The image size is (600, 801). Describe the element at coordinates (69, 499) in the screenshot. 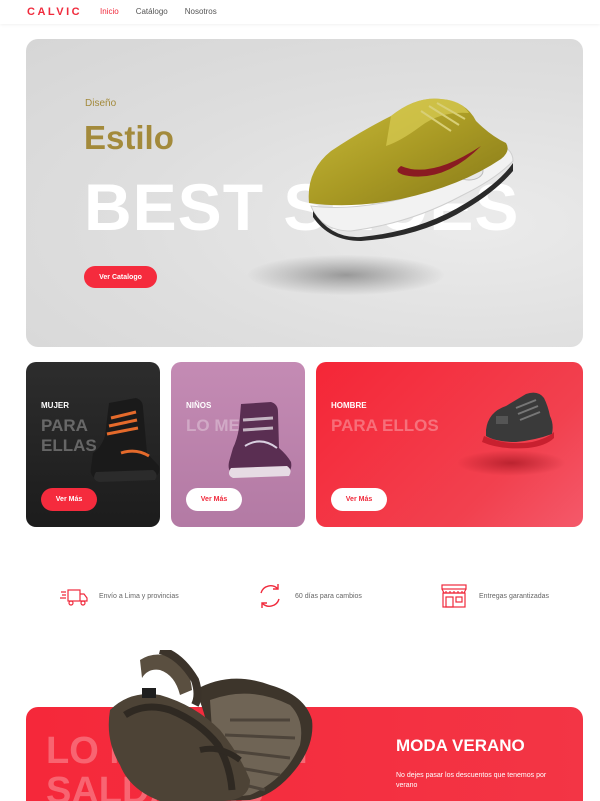

I see `women-see-more-button: Ver Más` at that location.